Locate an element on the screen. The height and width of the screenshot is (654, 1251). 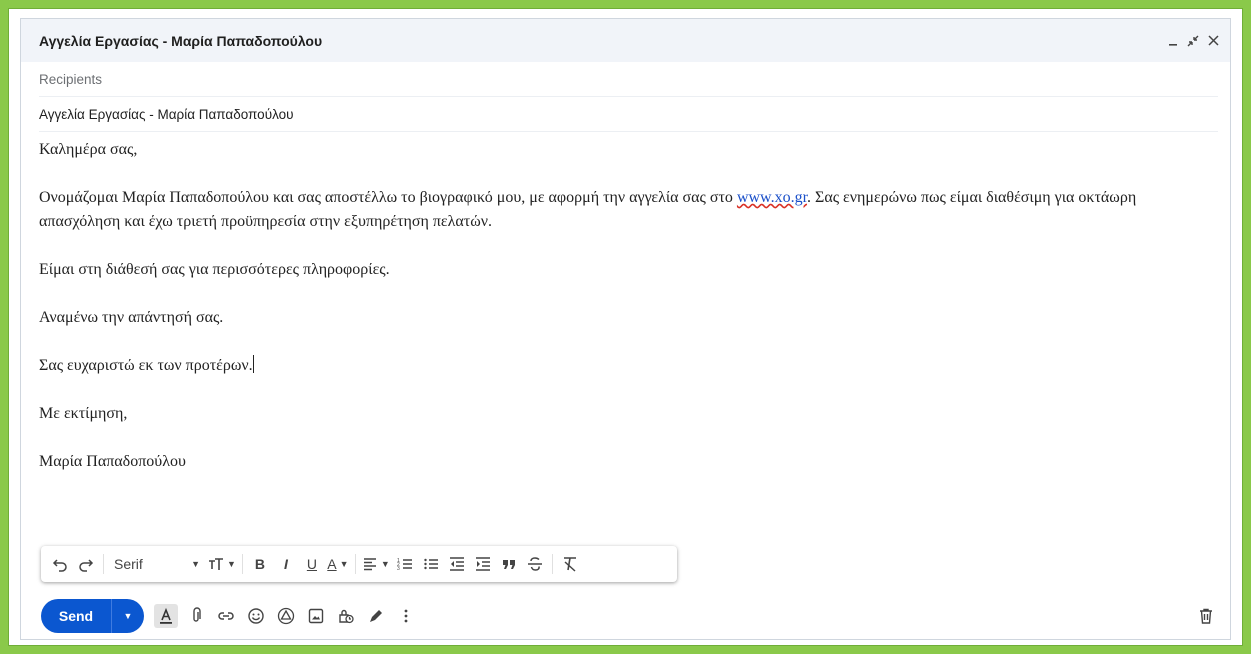
send-button-group: Send ▼ is located at coordinates (92, 616).